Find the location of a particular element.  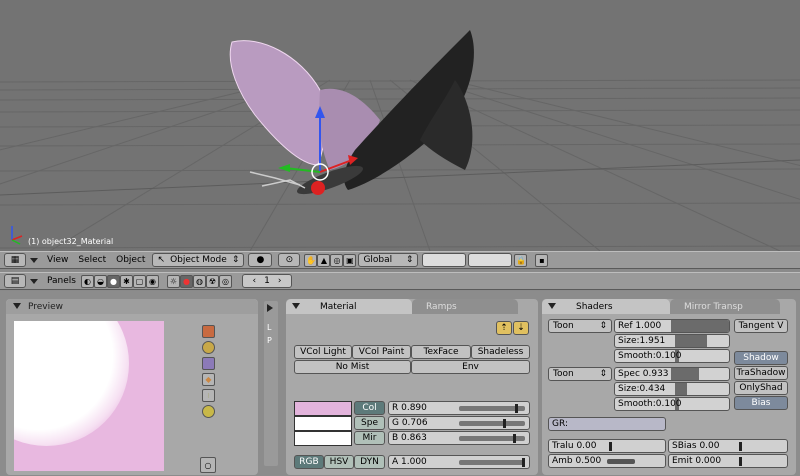

translate-icon: ▲ is located at coordinates (324, 260).